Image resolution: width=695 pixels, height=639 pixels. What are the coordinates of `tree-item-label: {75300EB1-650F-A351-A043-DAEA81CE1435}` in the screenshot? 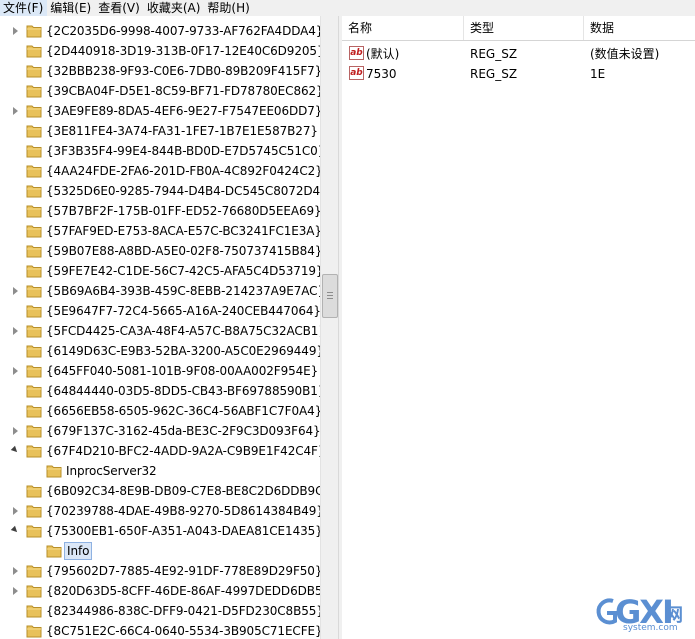 It's located at (182, 531).